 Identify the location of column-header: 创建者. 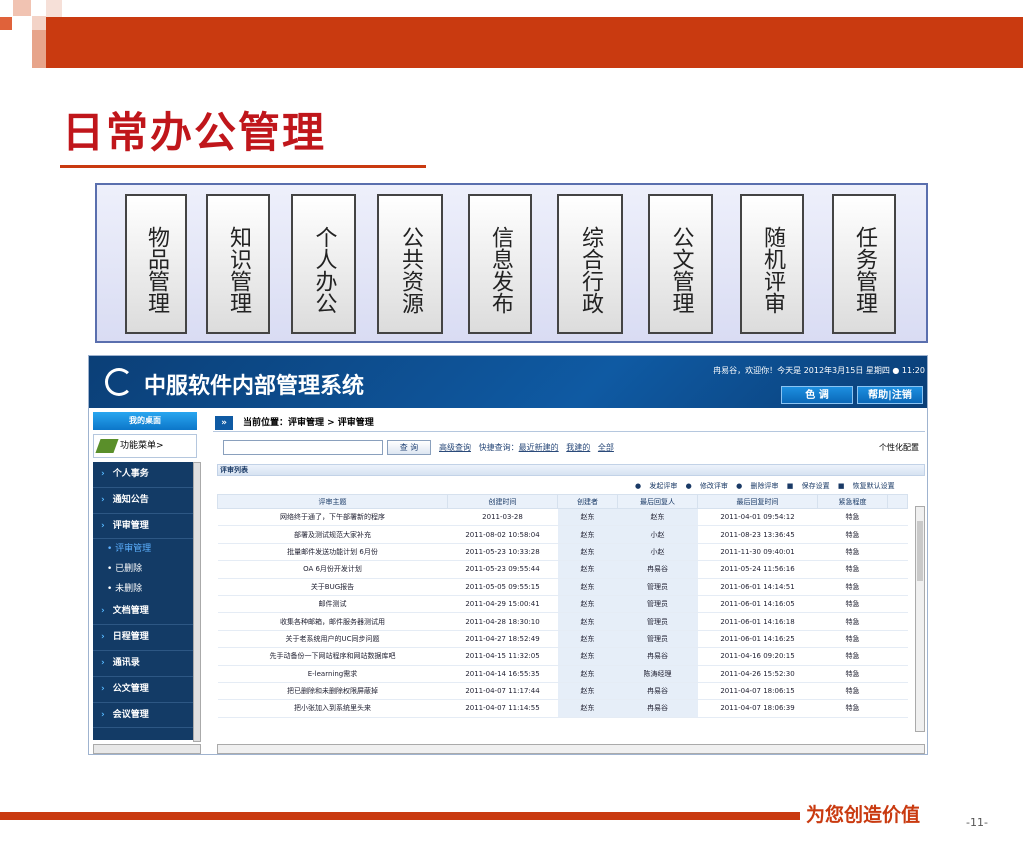
(587, 501).